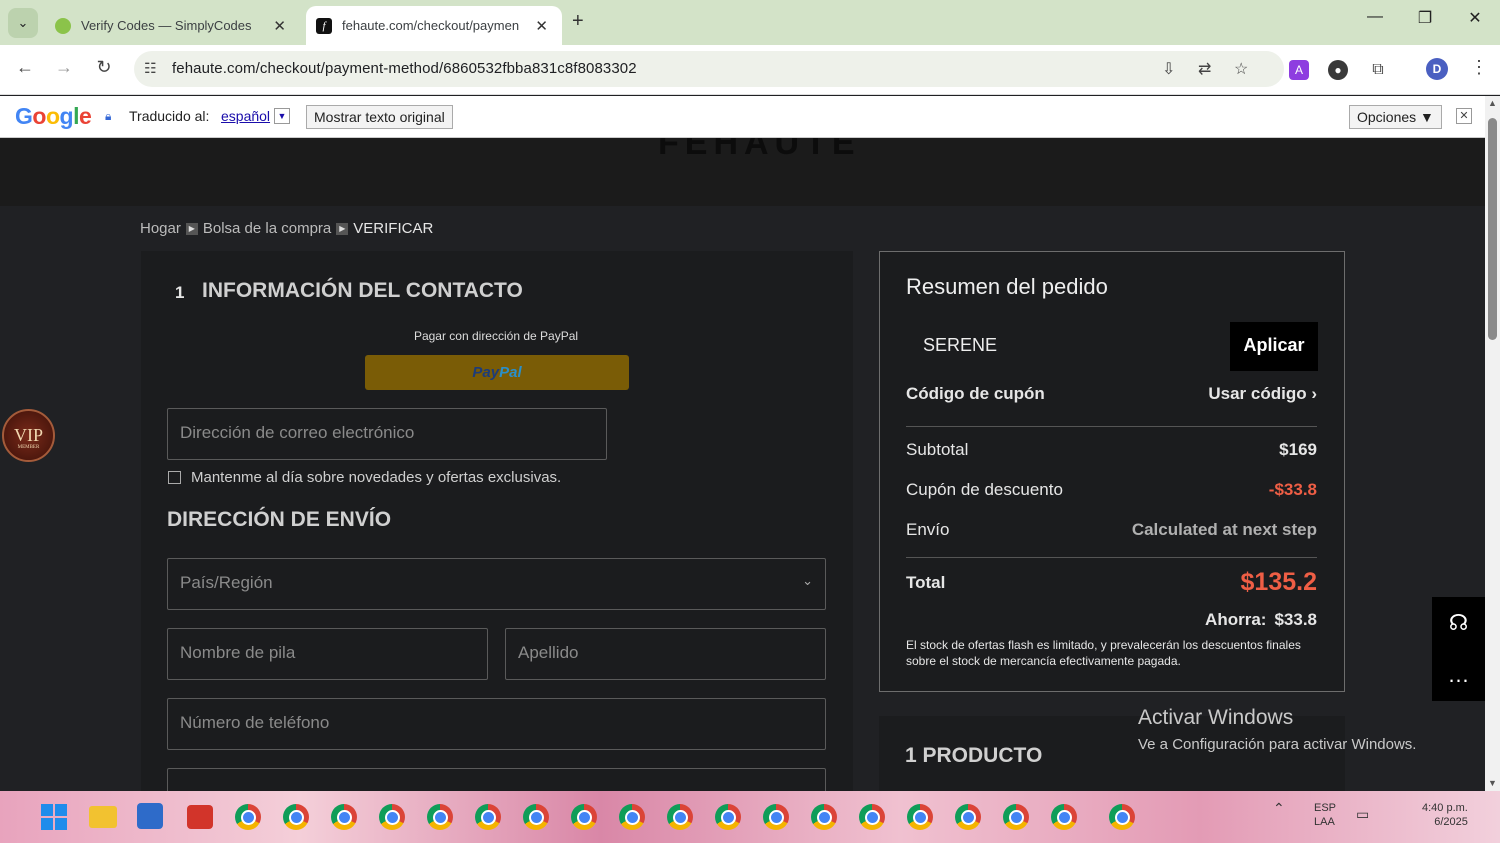  I want to click on back-arrow-icon: ←, so click(25, 67).